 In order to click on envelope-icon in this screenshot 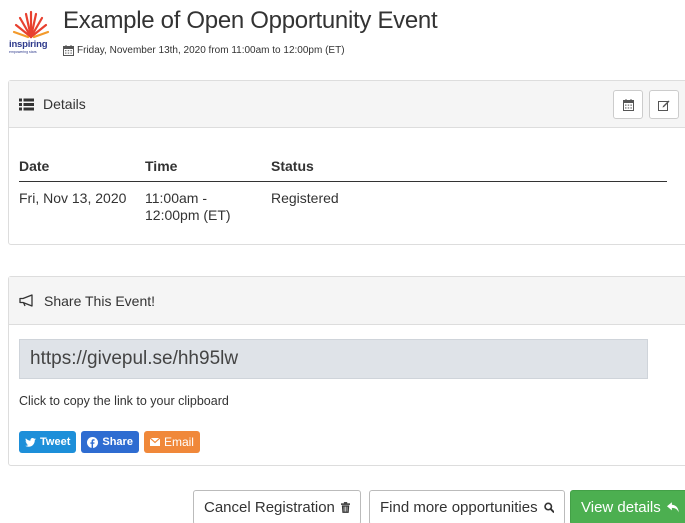, I will do `click(154, 442)`.